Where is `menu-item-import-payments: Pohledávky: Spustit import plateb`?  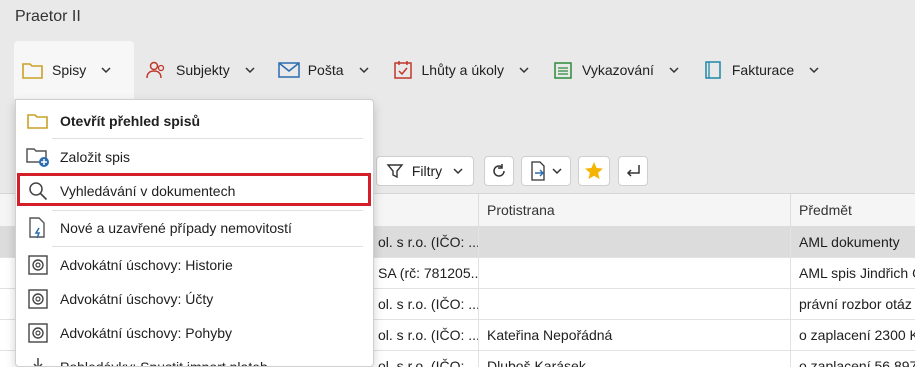 menu-item-import-payments: Pohledávky: Spustit import plateb is located at coordinates (194, 358).